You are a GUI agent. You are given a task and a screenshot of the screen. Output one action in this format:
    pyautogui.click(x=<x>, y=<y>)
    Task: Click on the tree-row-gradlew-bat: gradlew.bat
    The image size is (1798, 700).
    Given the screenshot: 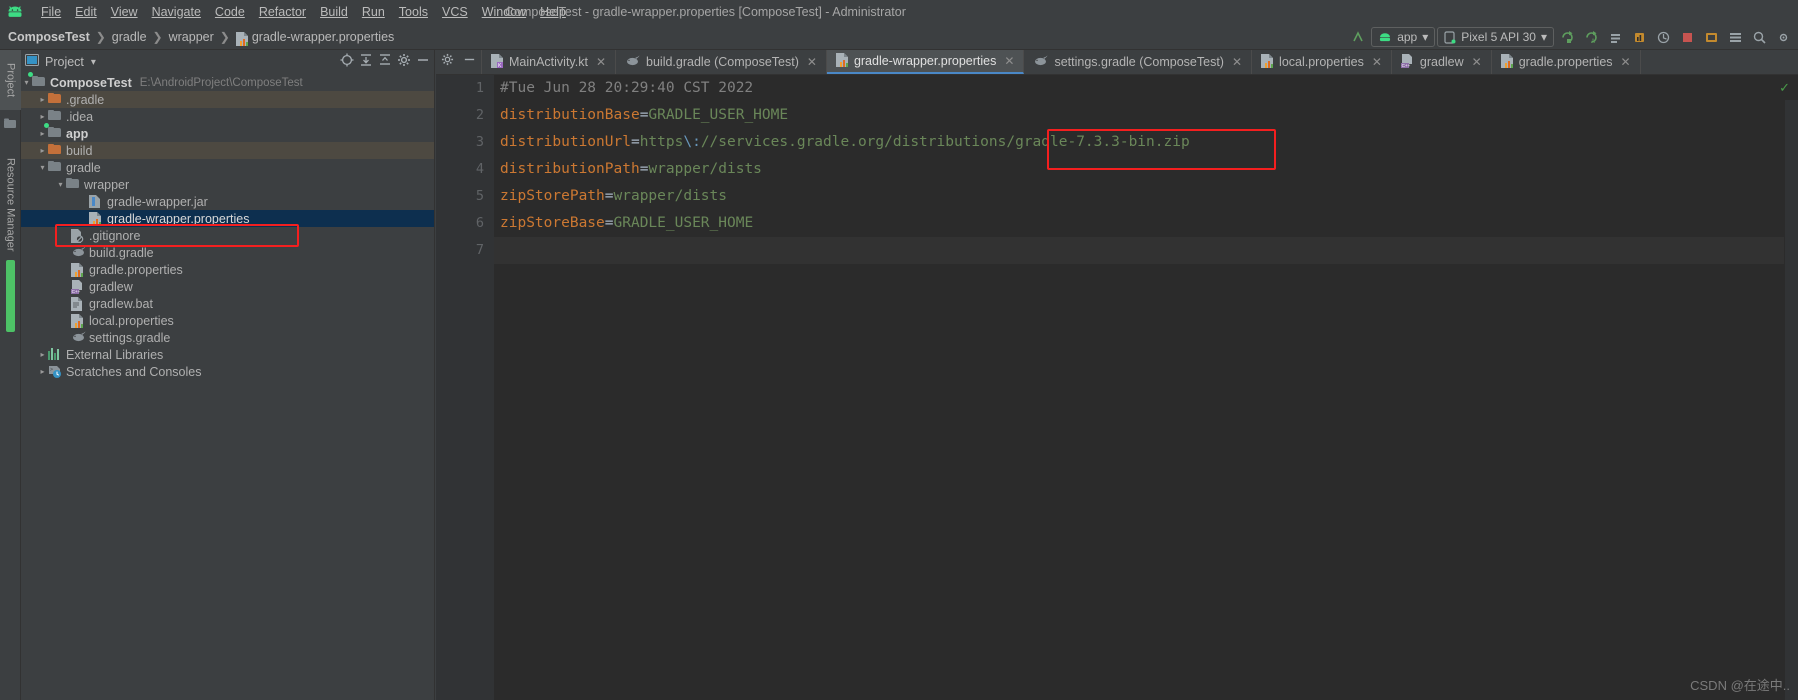 What is the action you would take?
    pyautogui.click(x=227, y=303)
    